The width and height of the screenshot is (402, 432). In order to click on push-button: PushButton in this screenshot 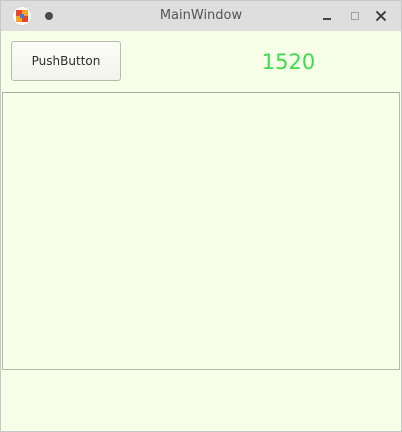, I will do `click(66, 61)`.